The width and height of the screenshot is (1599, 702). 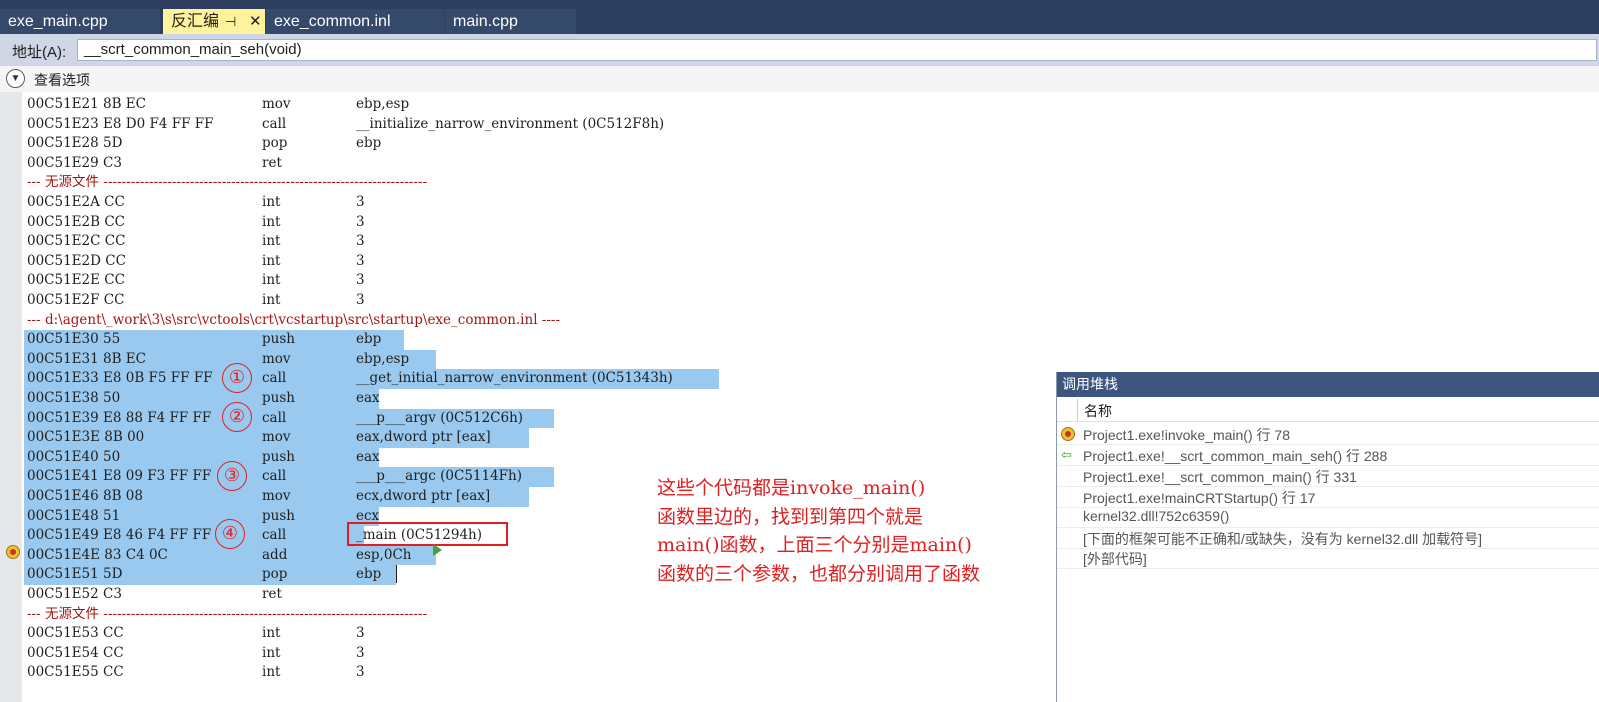 What do you see at coordinates (237, 417) in the screenshot?
I see `annotation-circle-2: ②` at bounding box center [237, 417].